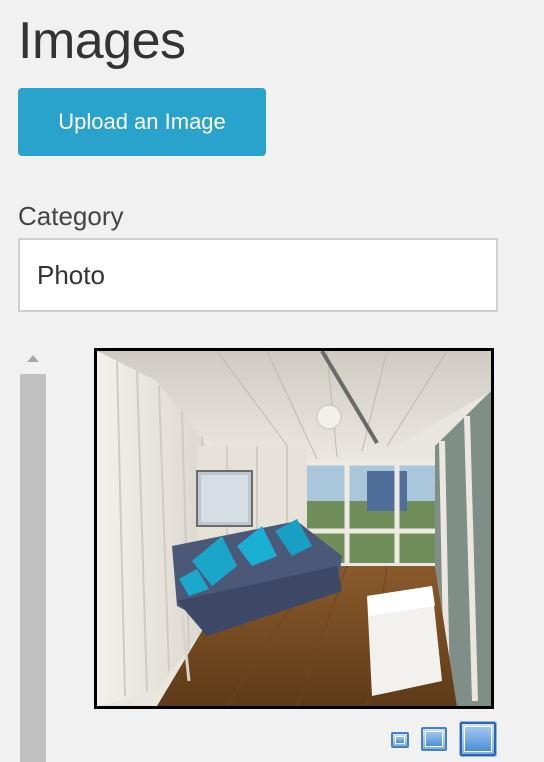  I want to click on scrollbar-thumb, so click(33, 568).